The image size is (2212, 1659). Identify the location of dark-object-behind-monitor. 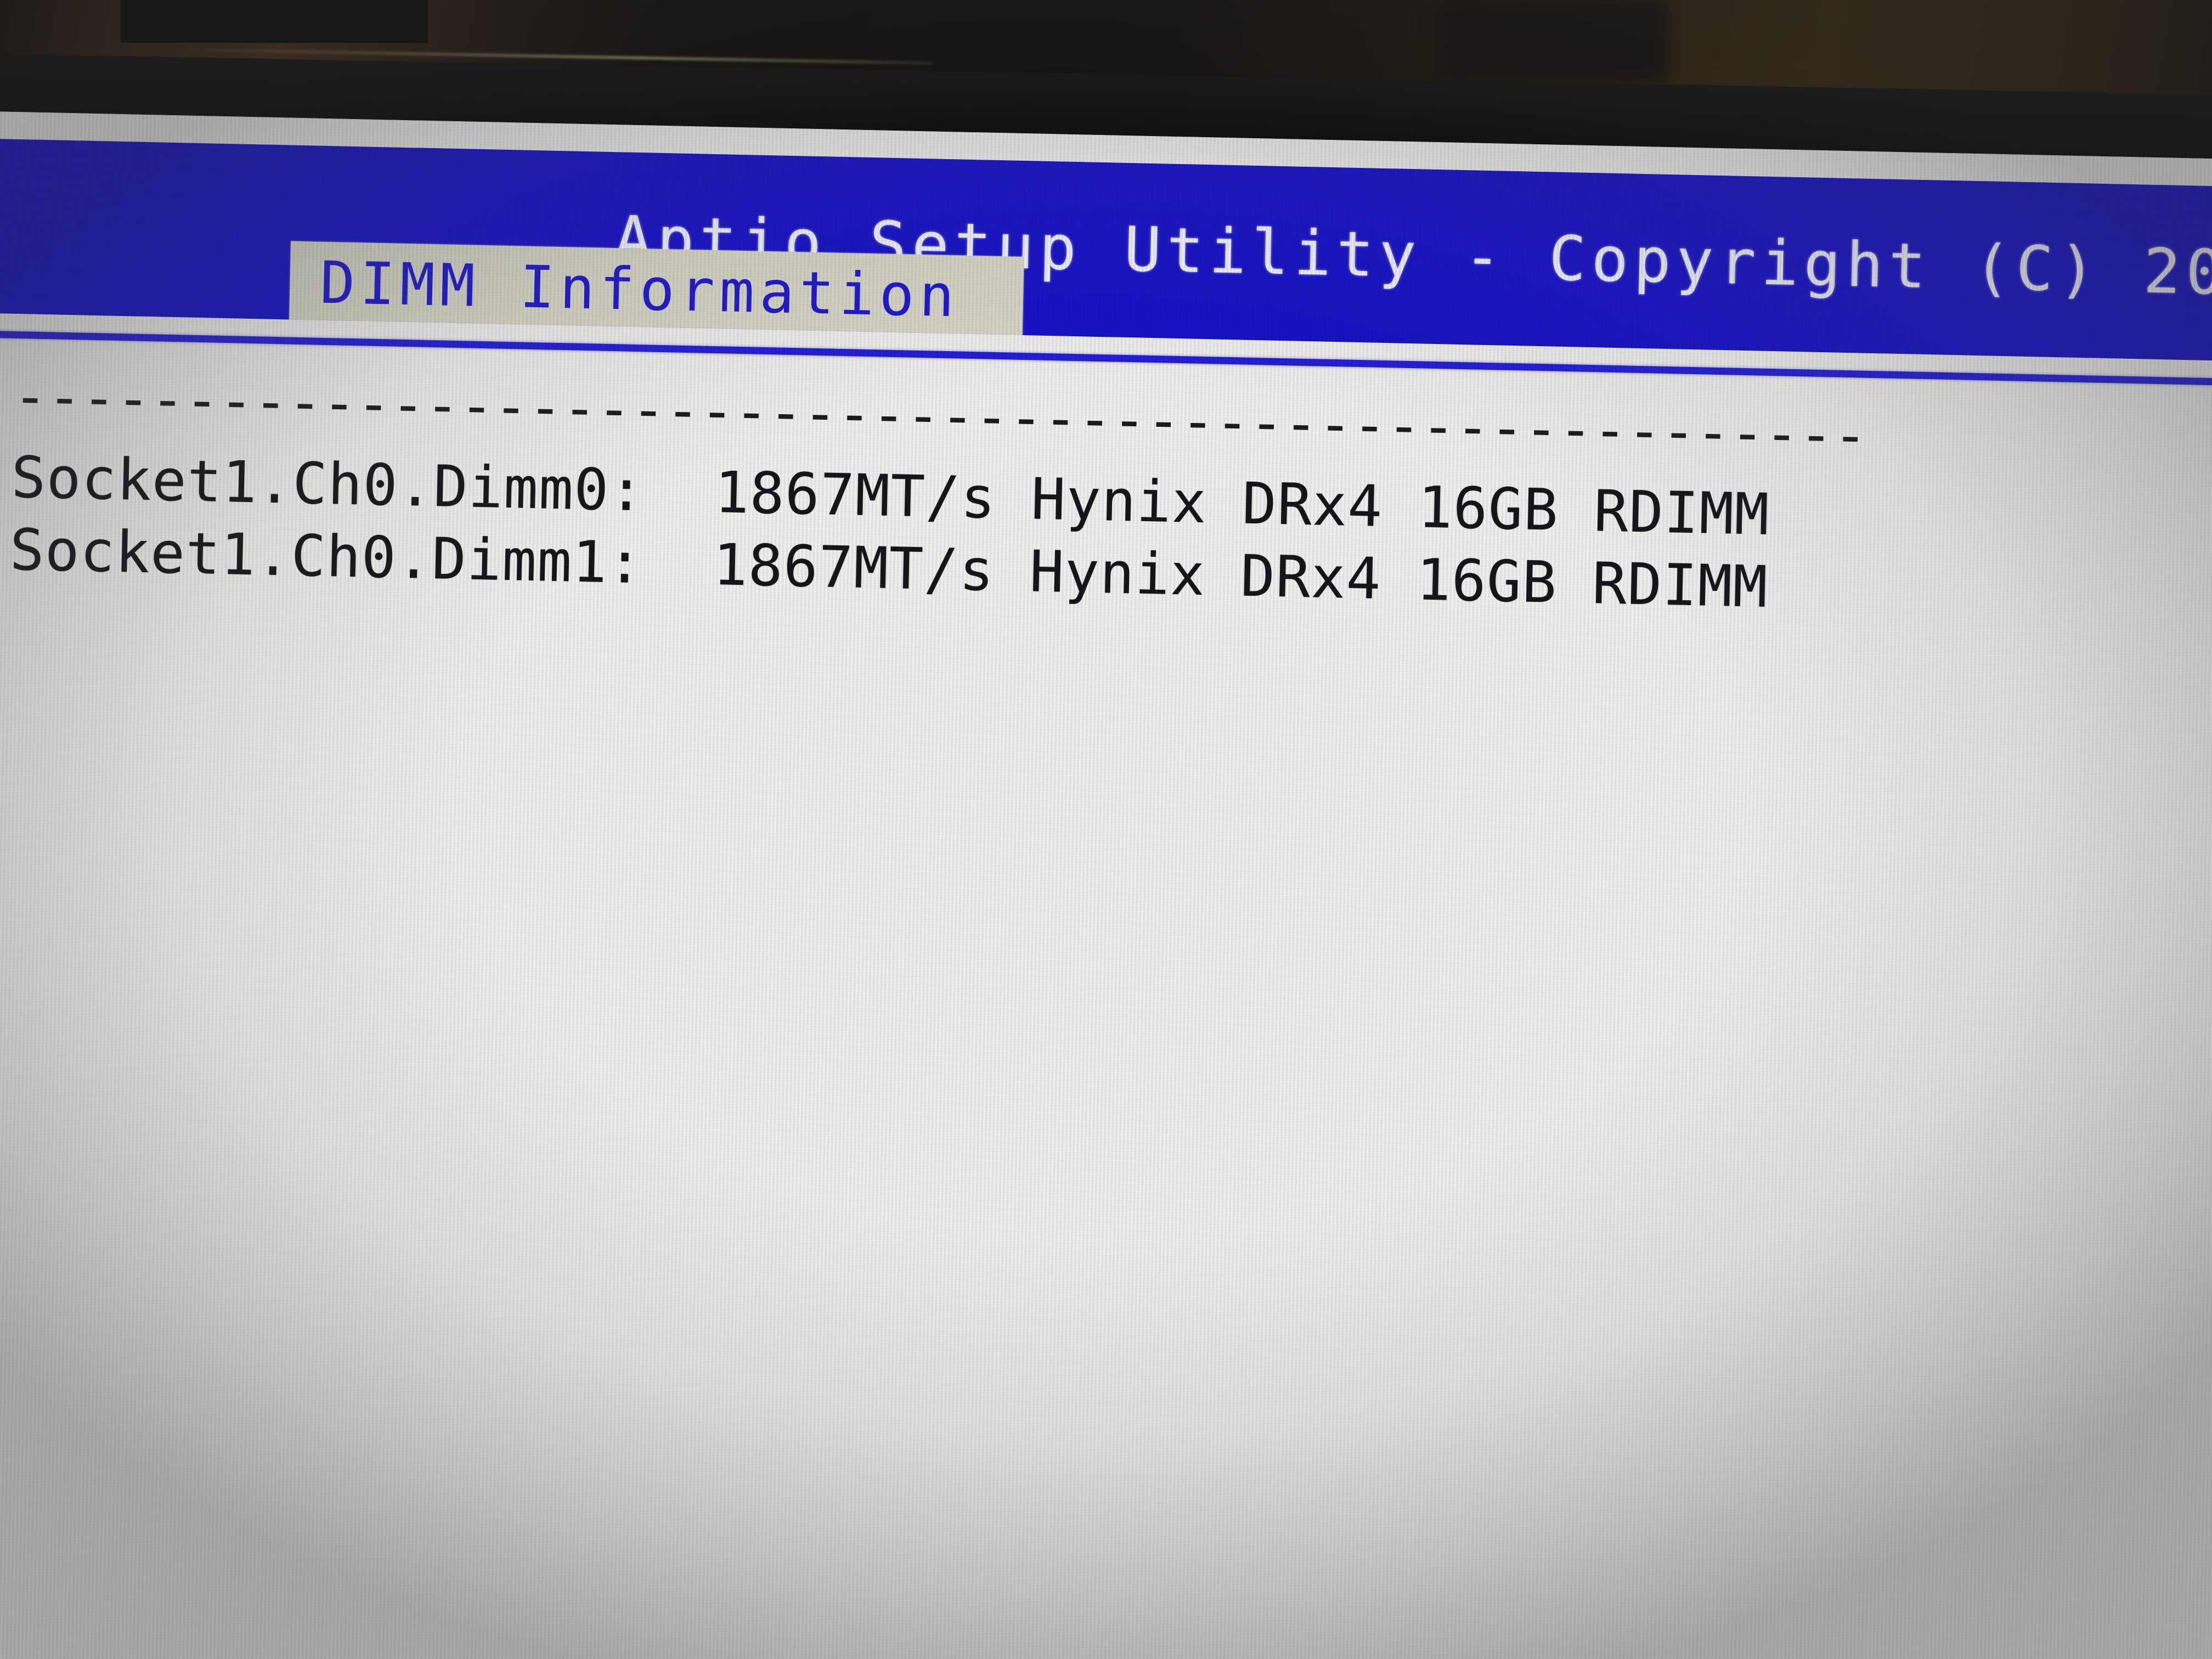
(274, 21).